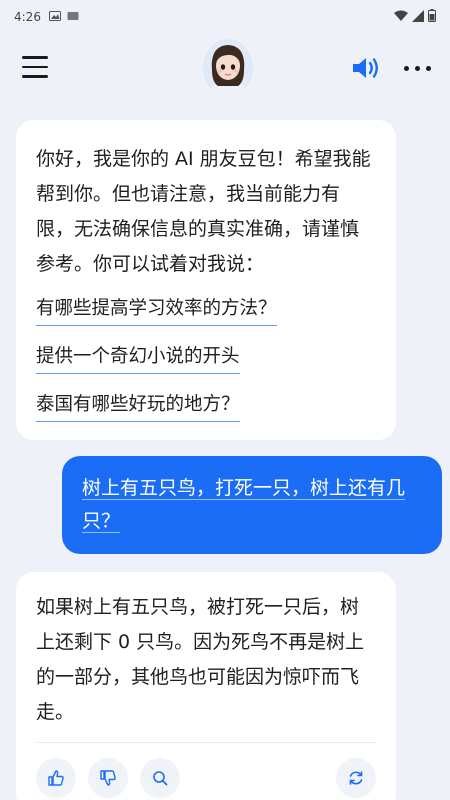  What do you see at coordinates (244, 505) in the screenshot?
I see `user-message-text: 树上有五只鸟，打死一只，树上还有几只？` at bounding box center [244, 505].